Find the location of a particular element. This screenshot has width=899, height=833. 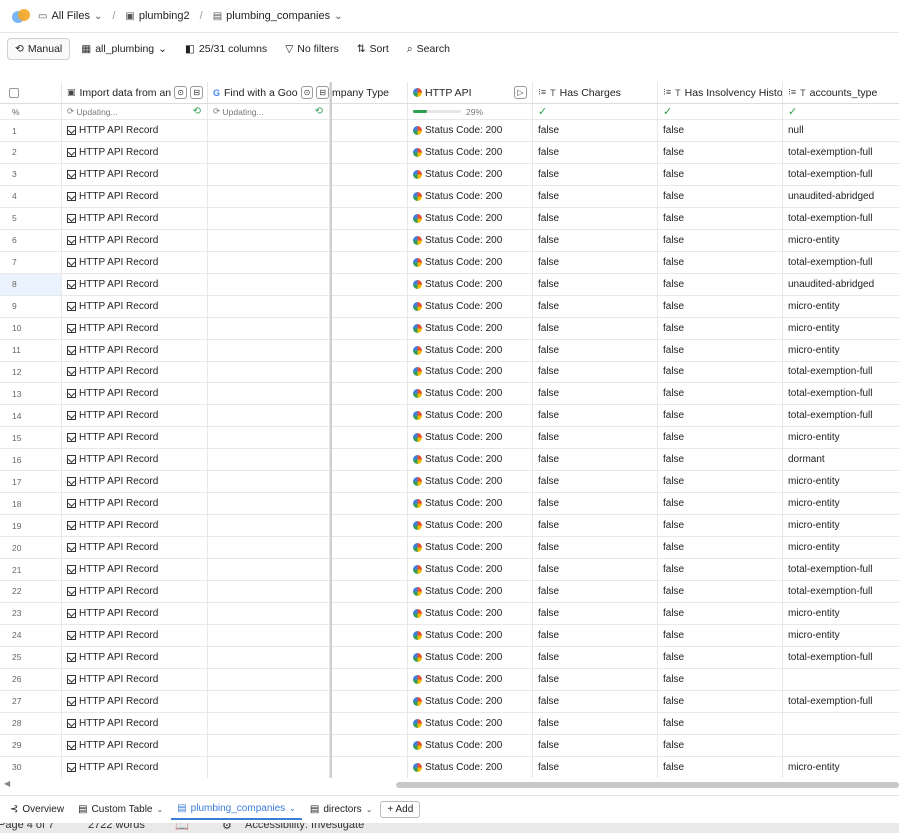

run-column-button: ⊙ is located at coordinates (181, 92).